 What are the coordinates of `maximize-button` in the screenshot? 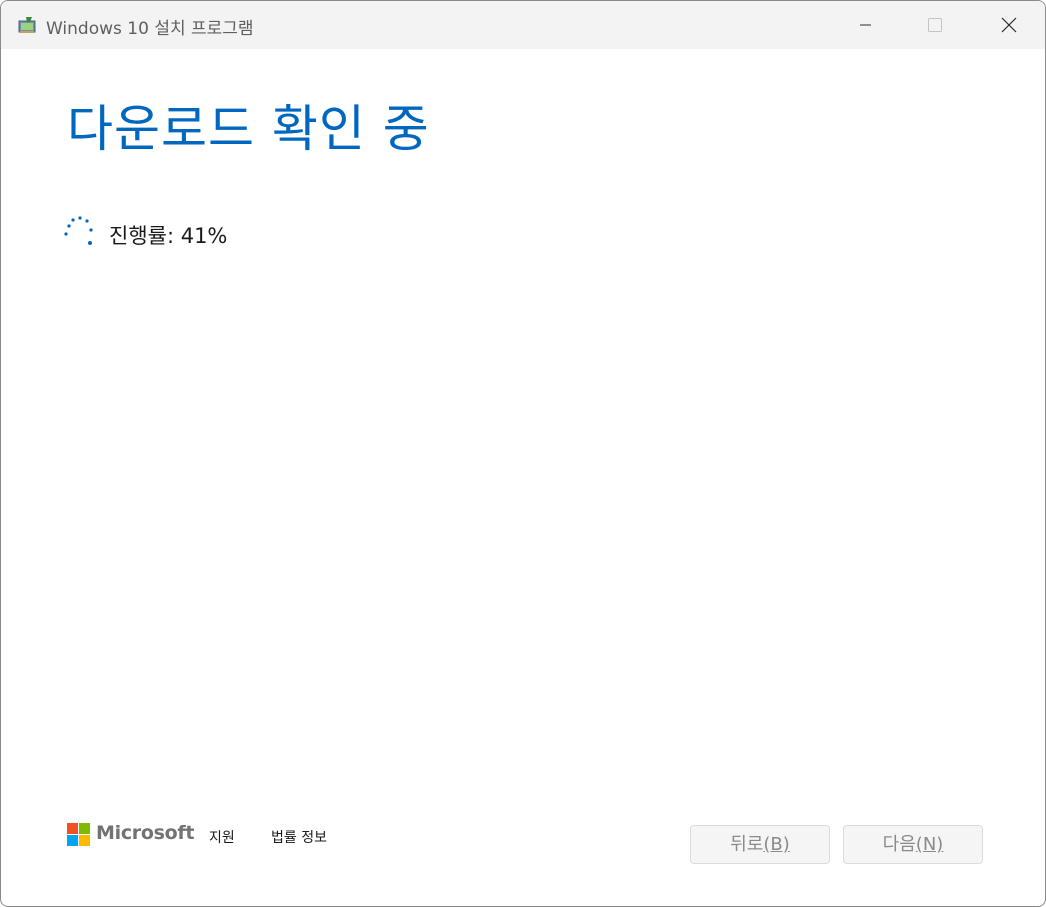 It's located at (935, 25).